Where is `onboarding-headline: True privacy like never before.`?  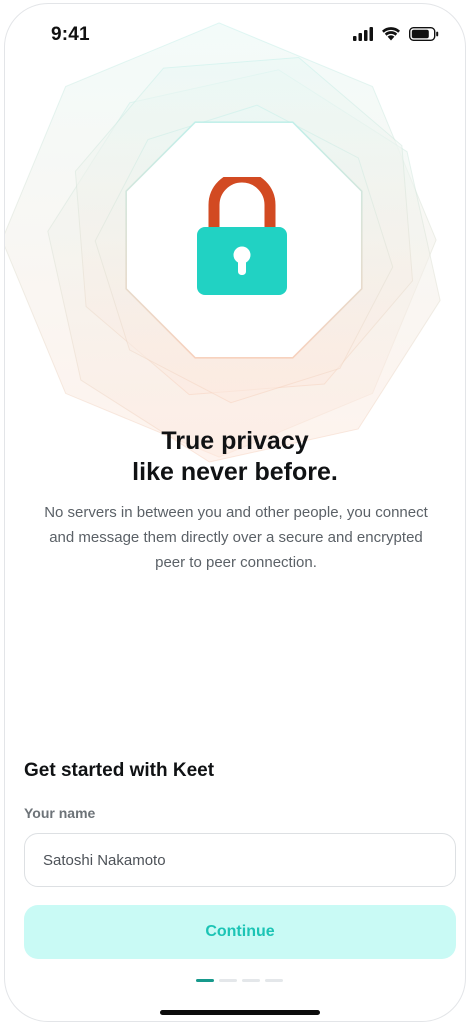
onboarding-headline: True privacy like never before. is located at coordinates (235, 457).